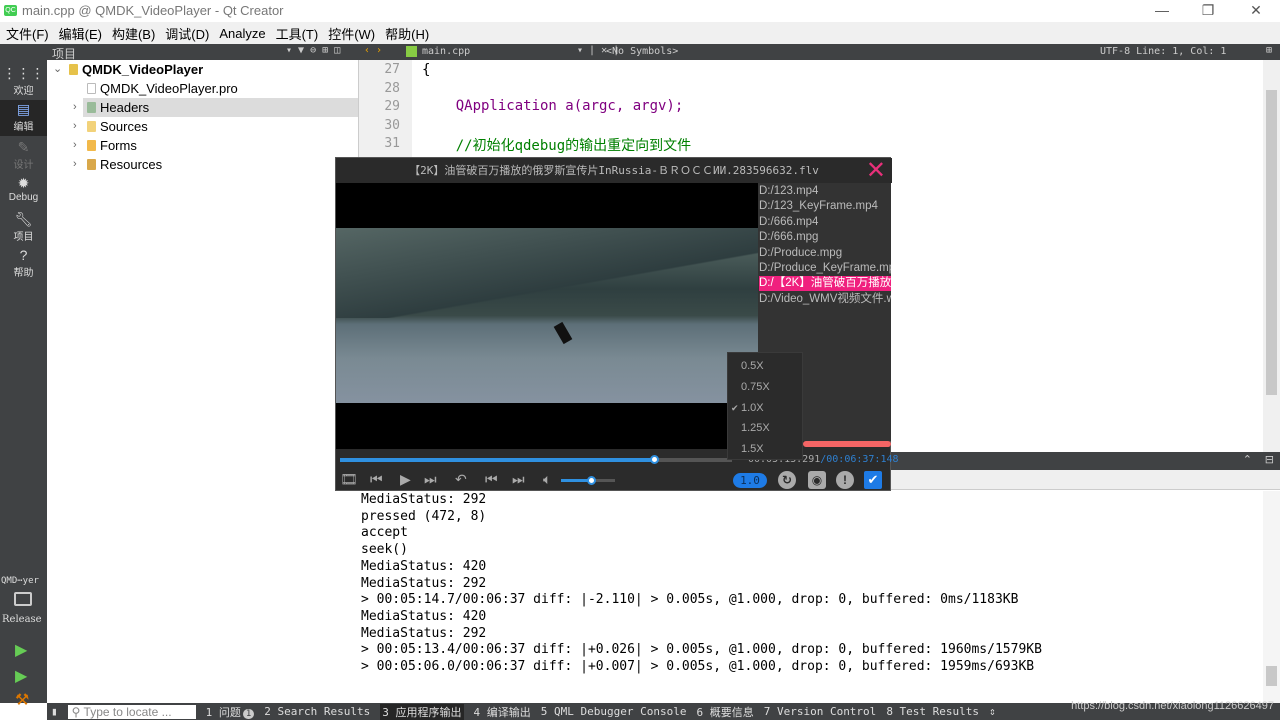 Image resolution: width=1280 pixels, height=720 pixels. What do you see at coordinates (248, 713) in the screenshot?
I see `issue-count-badge: 1` at bounding box center [248, 713].